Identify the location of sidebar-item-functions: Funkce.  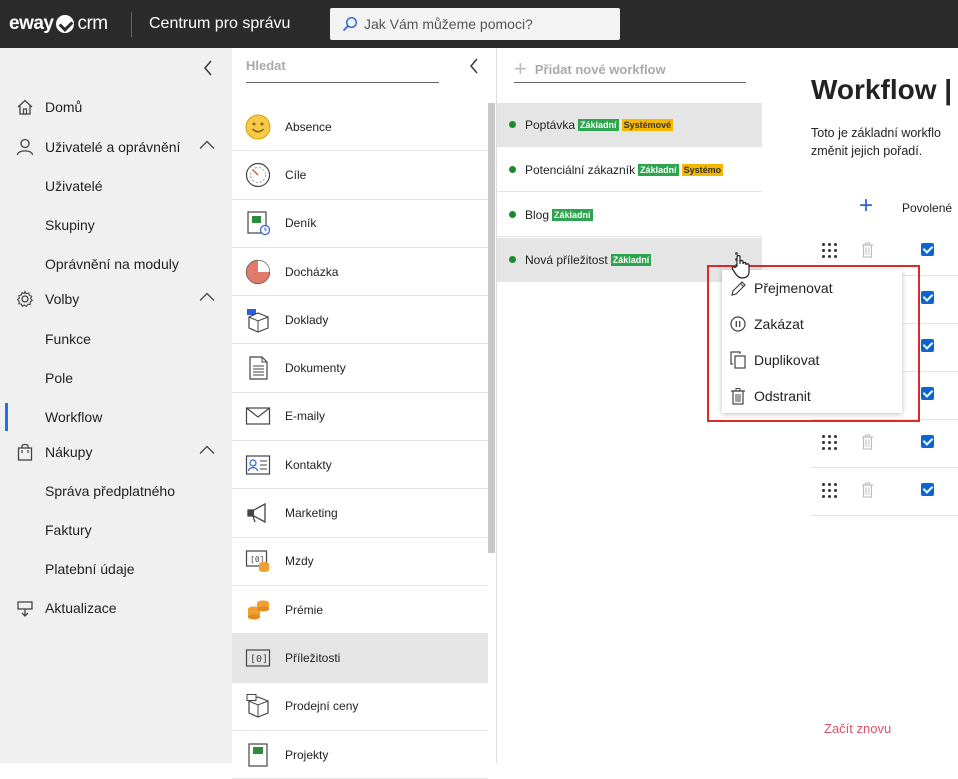
(116, 339).